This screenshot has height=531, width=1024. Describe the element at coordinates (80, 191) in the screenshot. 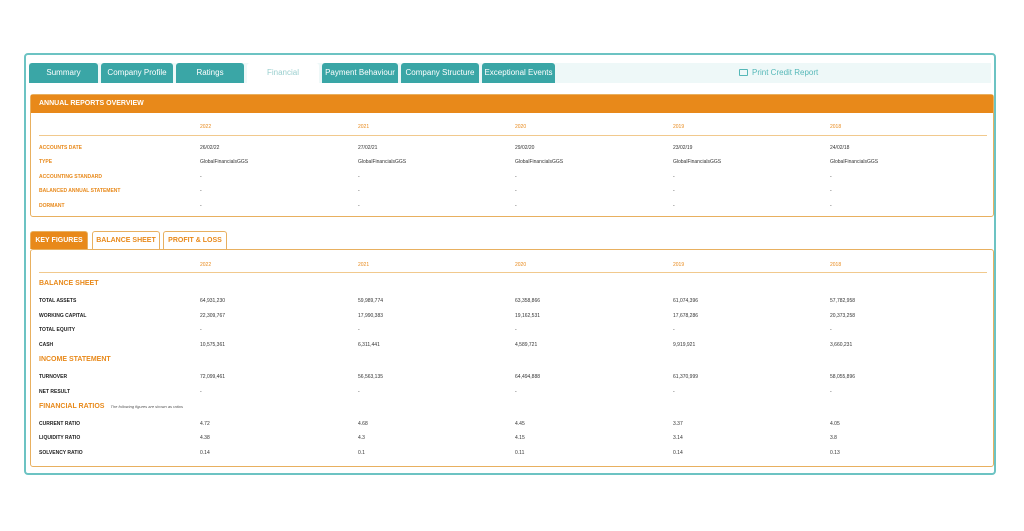

I see `row-label-balanced-annual-statement: BALANCED ANNUAL STATEMENT` at that location.